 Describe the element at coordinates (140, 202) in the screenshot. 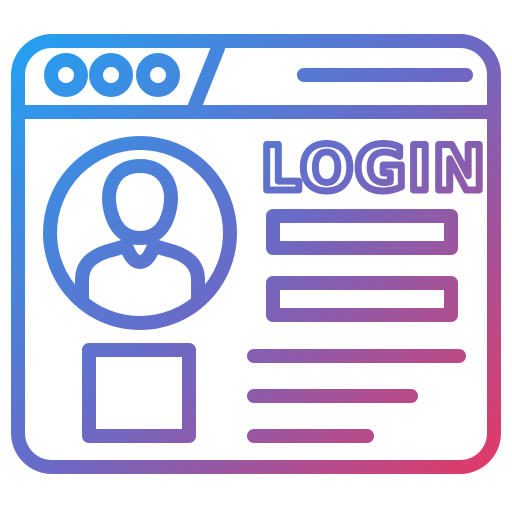

I see `avatar-head-icon` at that location.